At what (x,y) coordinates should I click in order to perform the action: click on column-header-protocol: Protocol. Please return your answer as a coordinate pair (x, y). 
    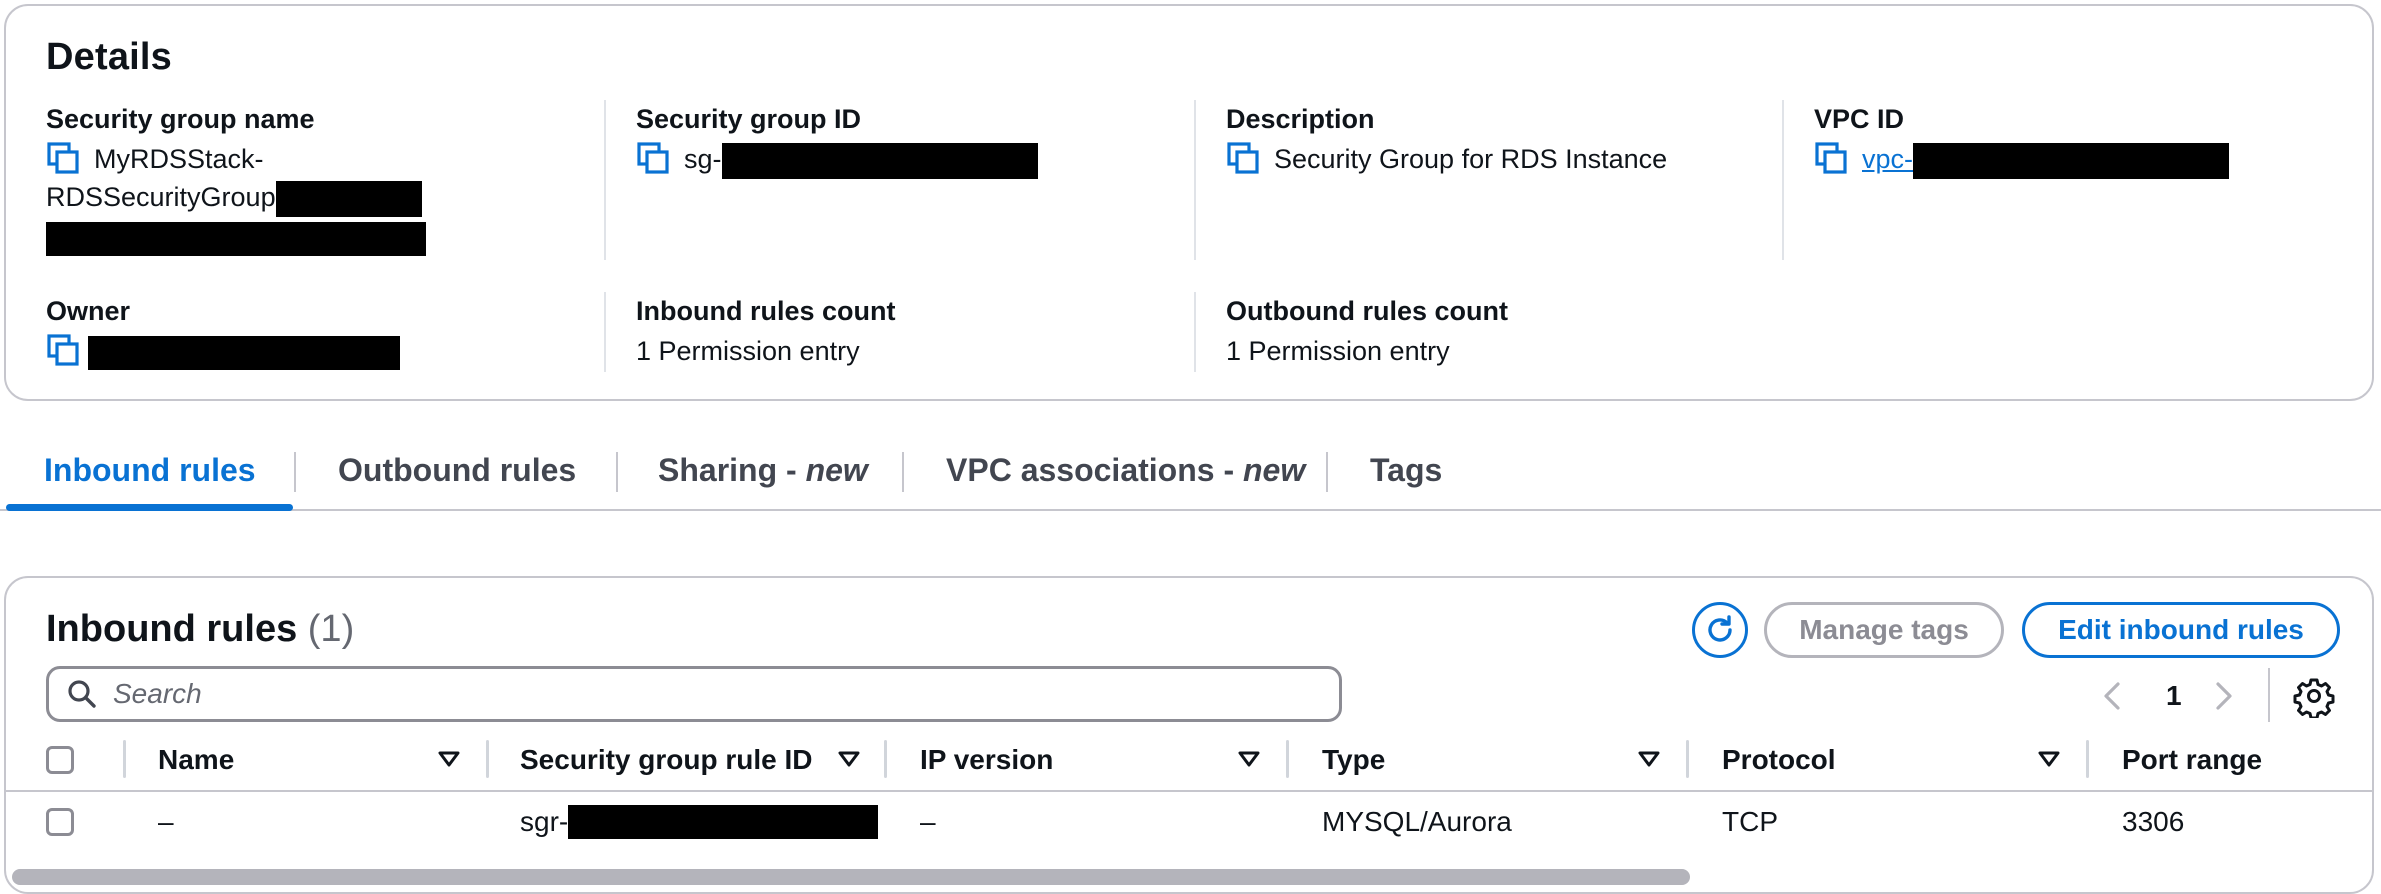
    Looking at the image, I should click on (1779, 760).